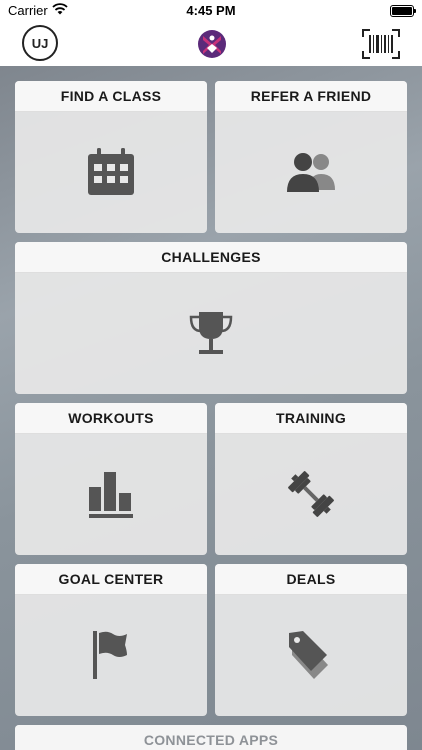 The height and width of the screenshot is (750, 422). I want to click on trophy-icon, so click(211, 333).